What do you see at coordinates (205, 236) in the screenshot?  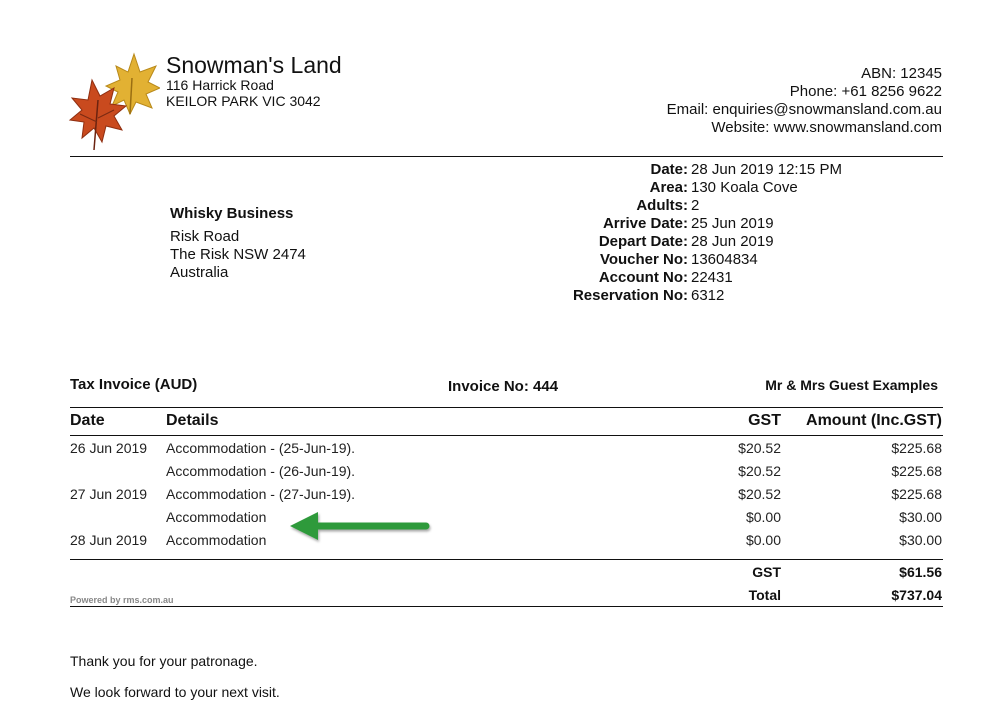 I see `customer-line1: Risk Road` at bounding box center [205, 236].